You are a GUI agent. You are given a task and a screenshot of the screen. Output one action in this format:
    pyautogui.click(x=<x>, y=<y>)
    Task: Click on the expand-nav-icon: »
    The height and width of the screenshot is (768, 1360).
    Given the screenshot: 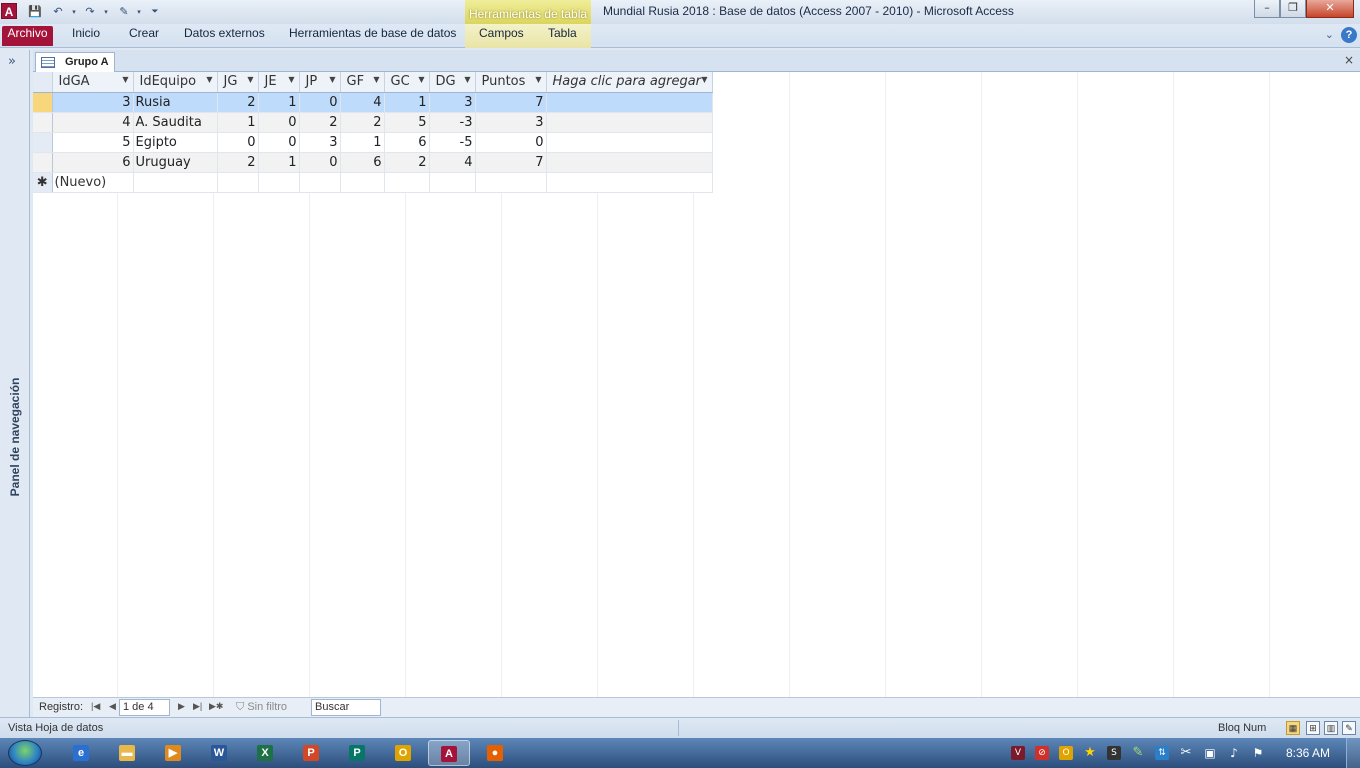 What is the action you would take?
    pyautogui.click(x=12, y=61)
    